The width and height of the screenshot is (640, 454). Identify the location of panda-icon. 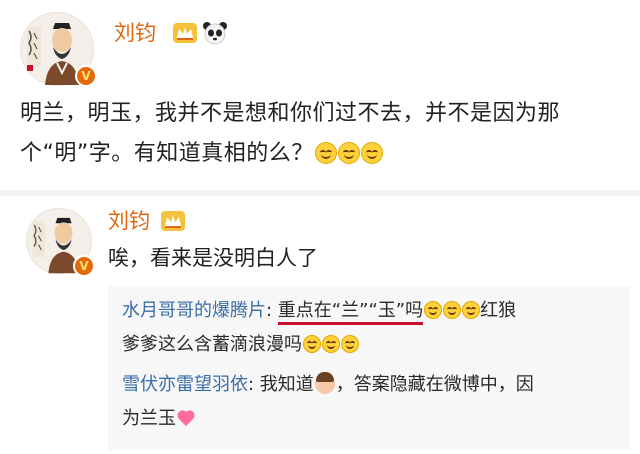
(215, 33).